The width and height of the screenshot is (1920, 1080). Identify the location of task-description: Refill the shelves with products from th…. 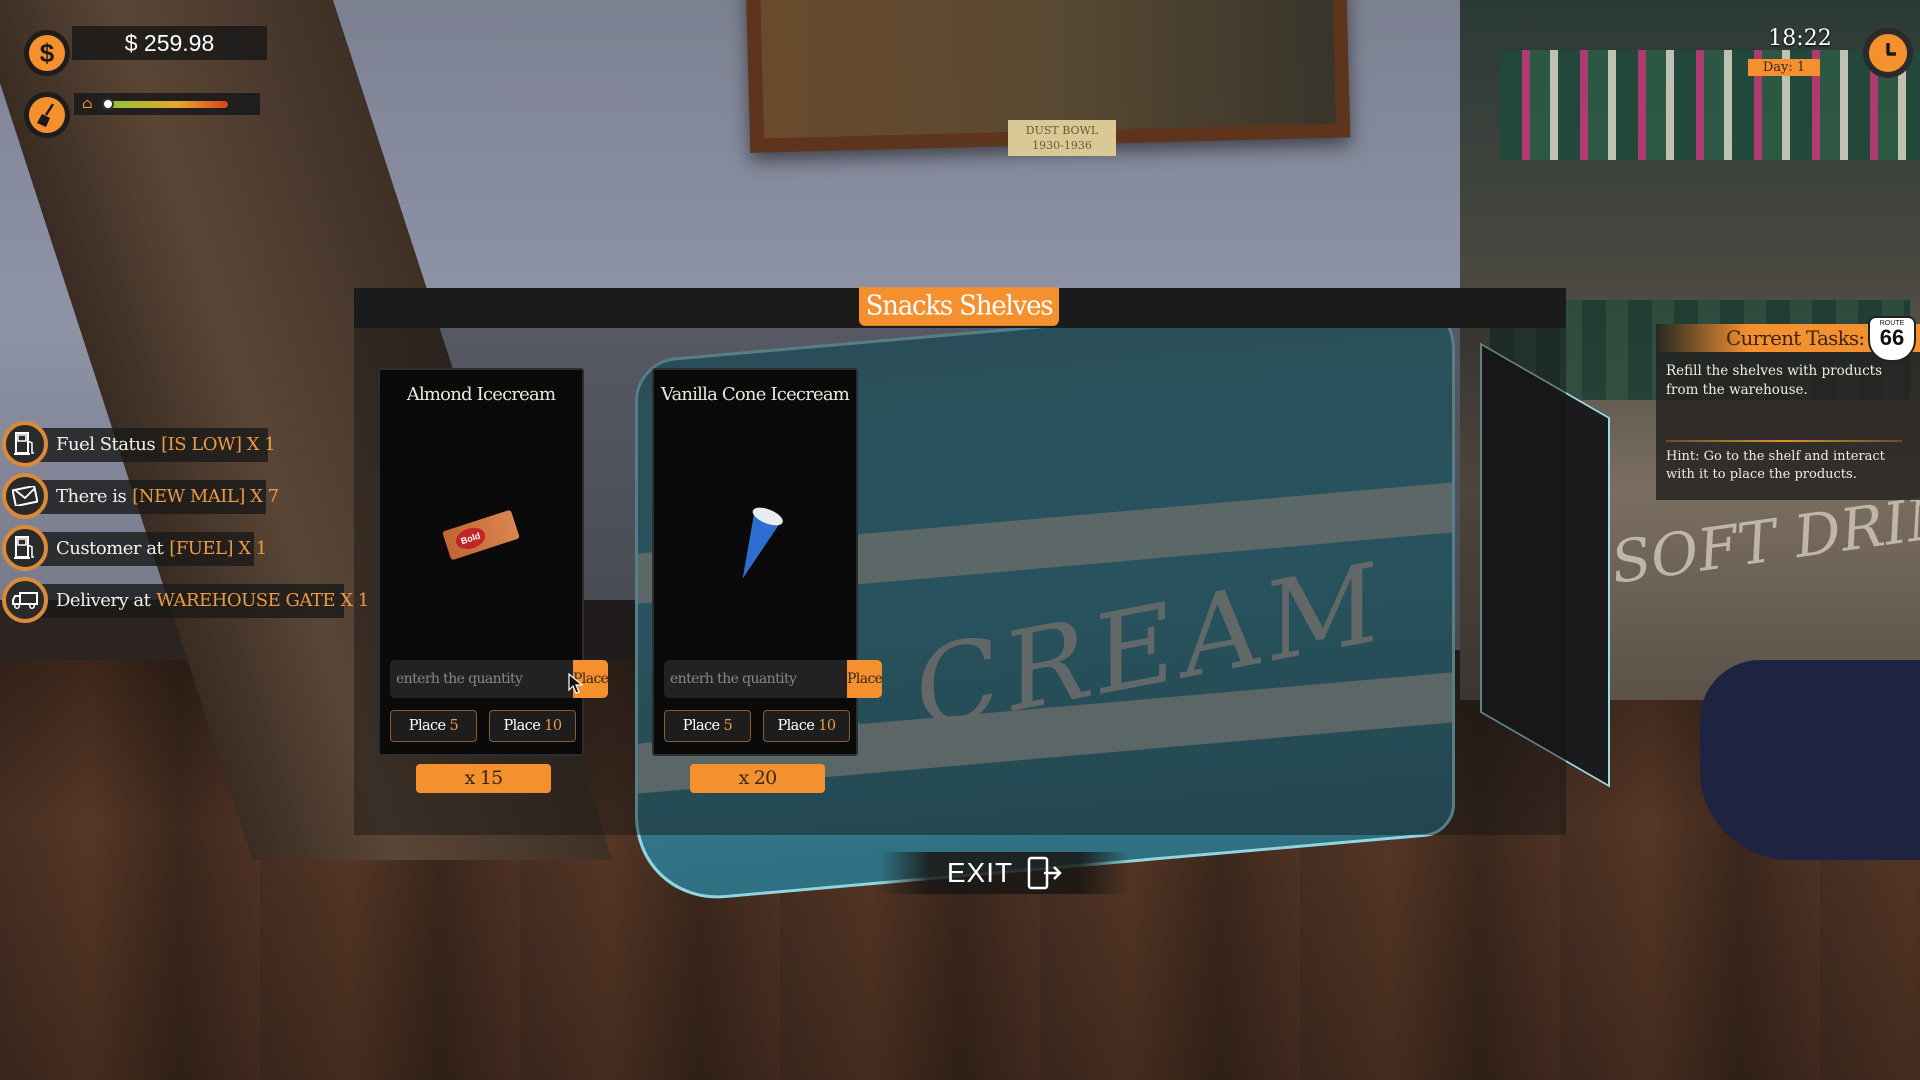
(1774, 380).